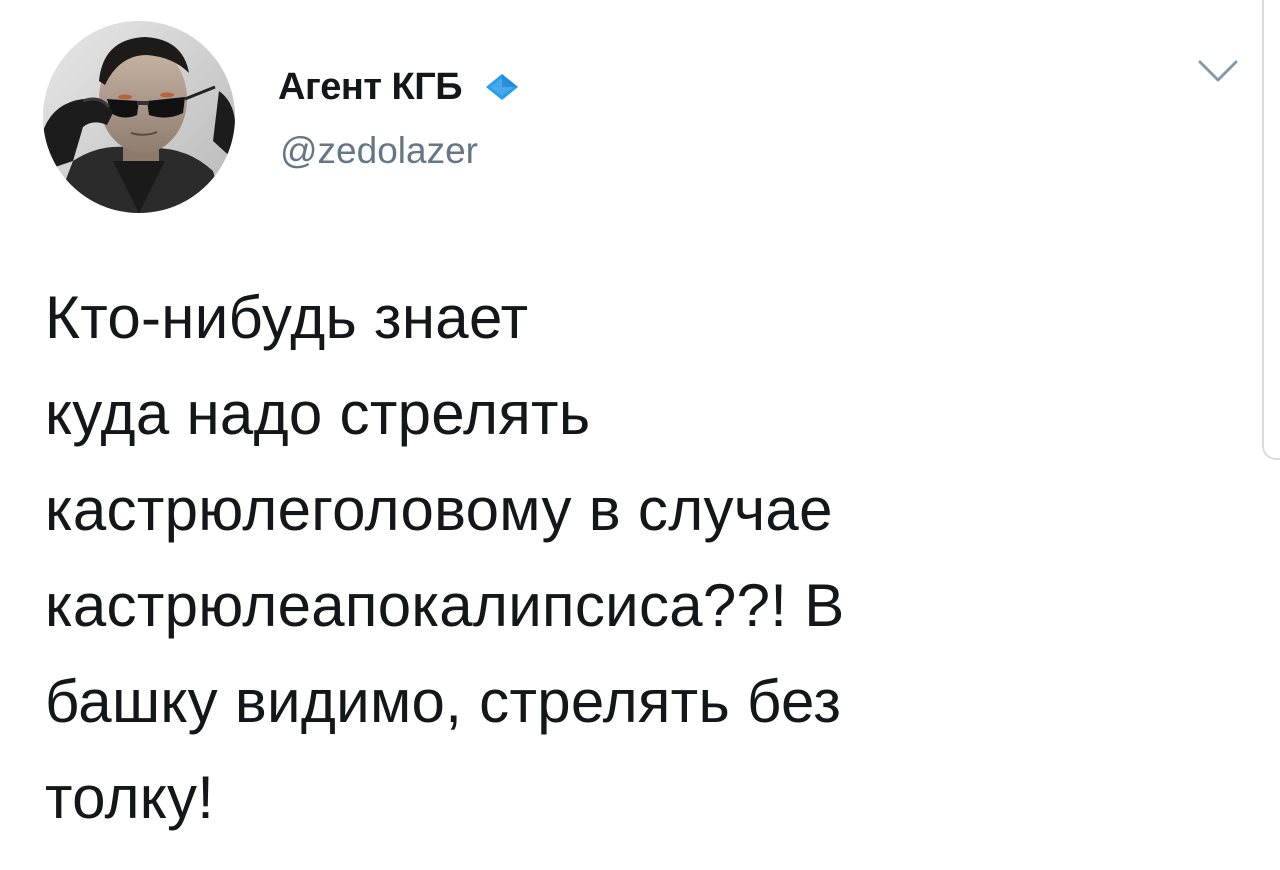 The image size is (1280, 870). What do you see at coordinates (1218, 71) in the screenshot?
I see `chevron-down-icon` at bounding box center [1218, 71].